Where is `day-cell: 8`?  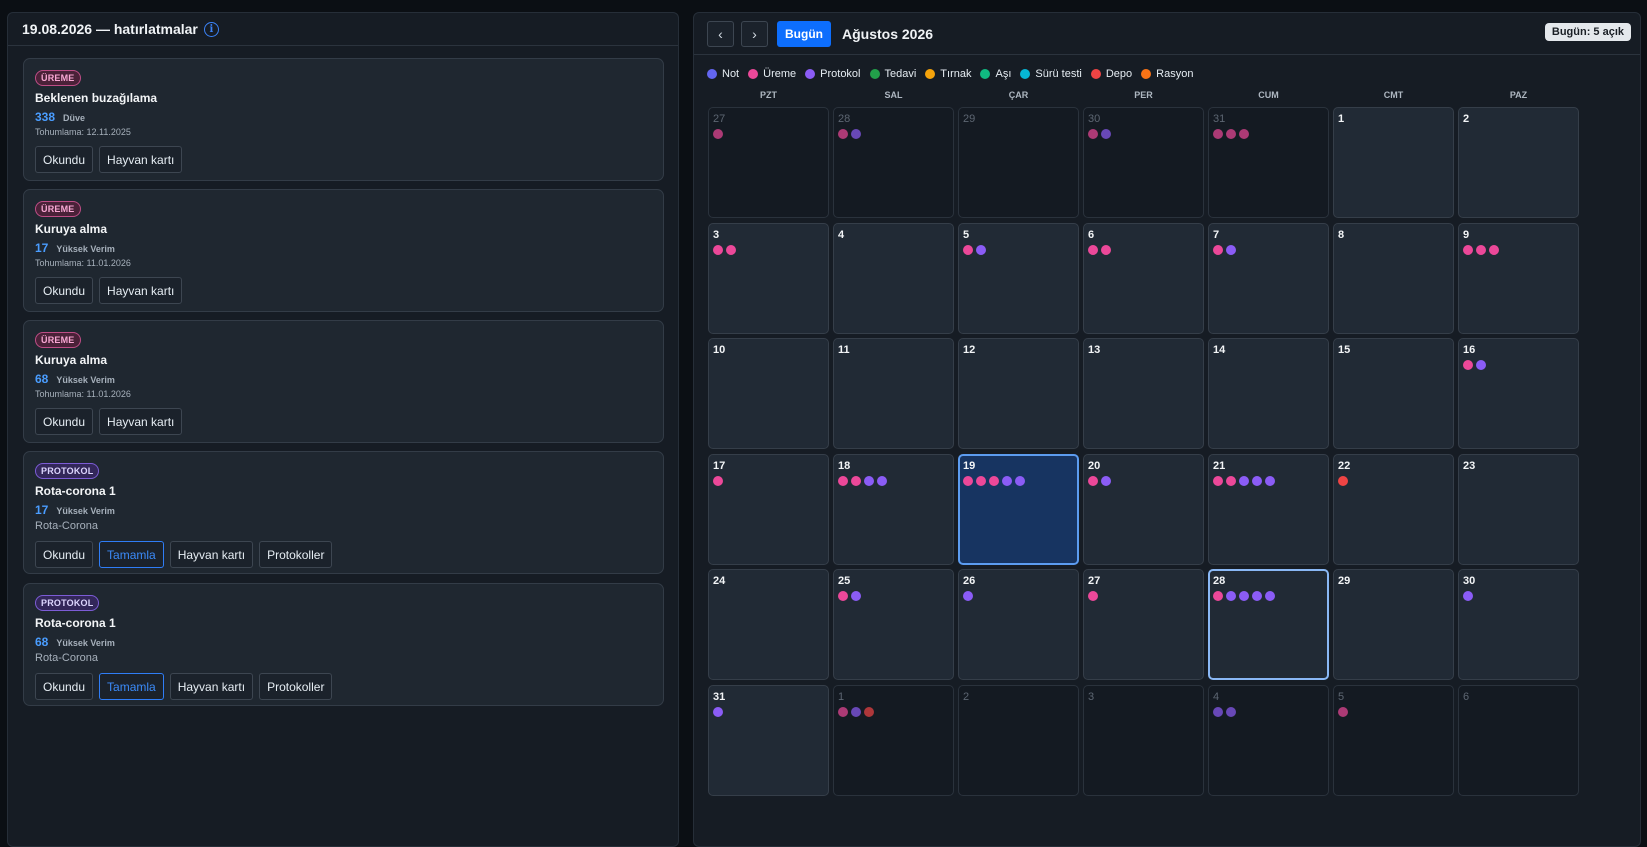
day-cell: 8 is located at coordinates (1393, 278).